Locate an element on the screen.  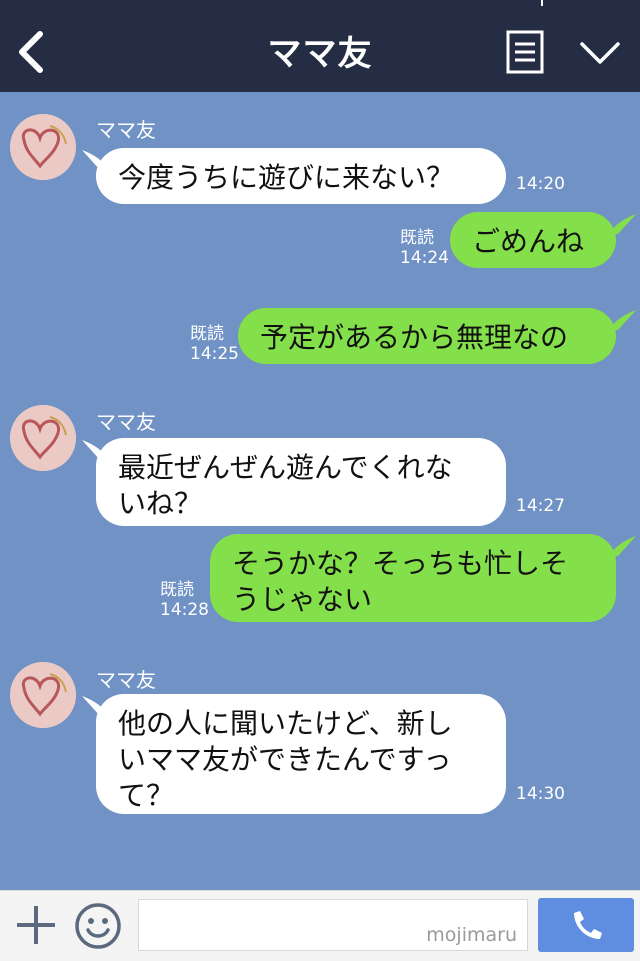
phone-icon is located at coordinates (588, 925).